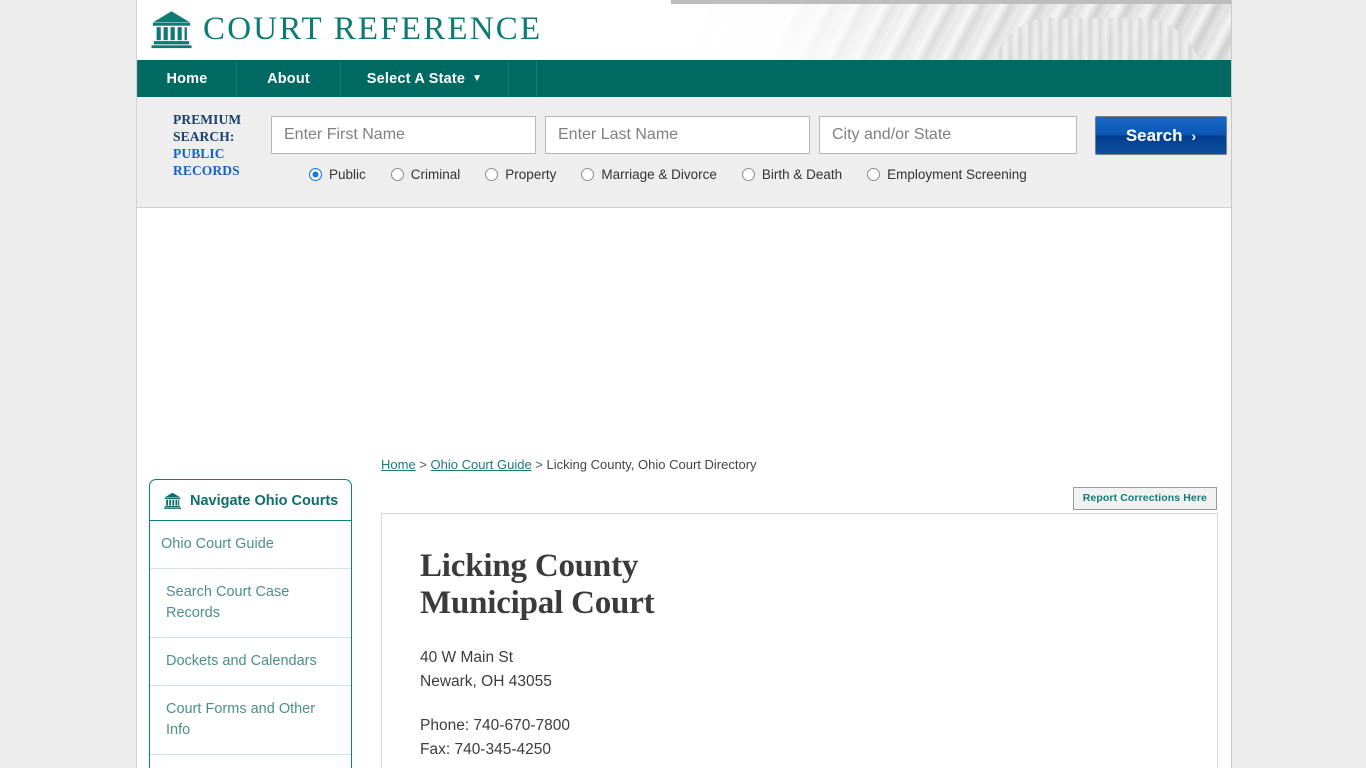 This screenshot has width=1366, height=768. Describe the element at coordinates (531, 174) in the screenshot. I see `radio-property-label: Property` at that location.